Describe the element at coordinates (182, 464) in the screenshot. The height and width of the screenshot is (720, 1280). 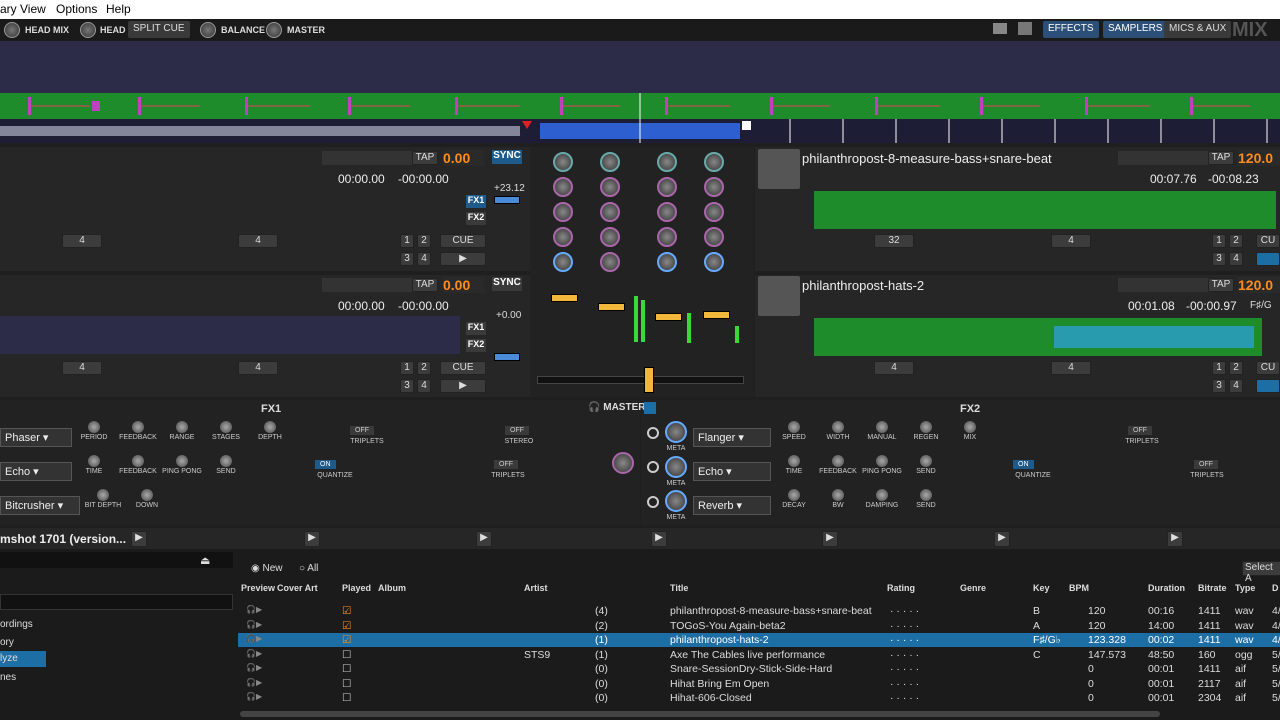
I see `fx1-param: PING PONG` at that location.